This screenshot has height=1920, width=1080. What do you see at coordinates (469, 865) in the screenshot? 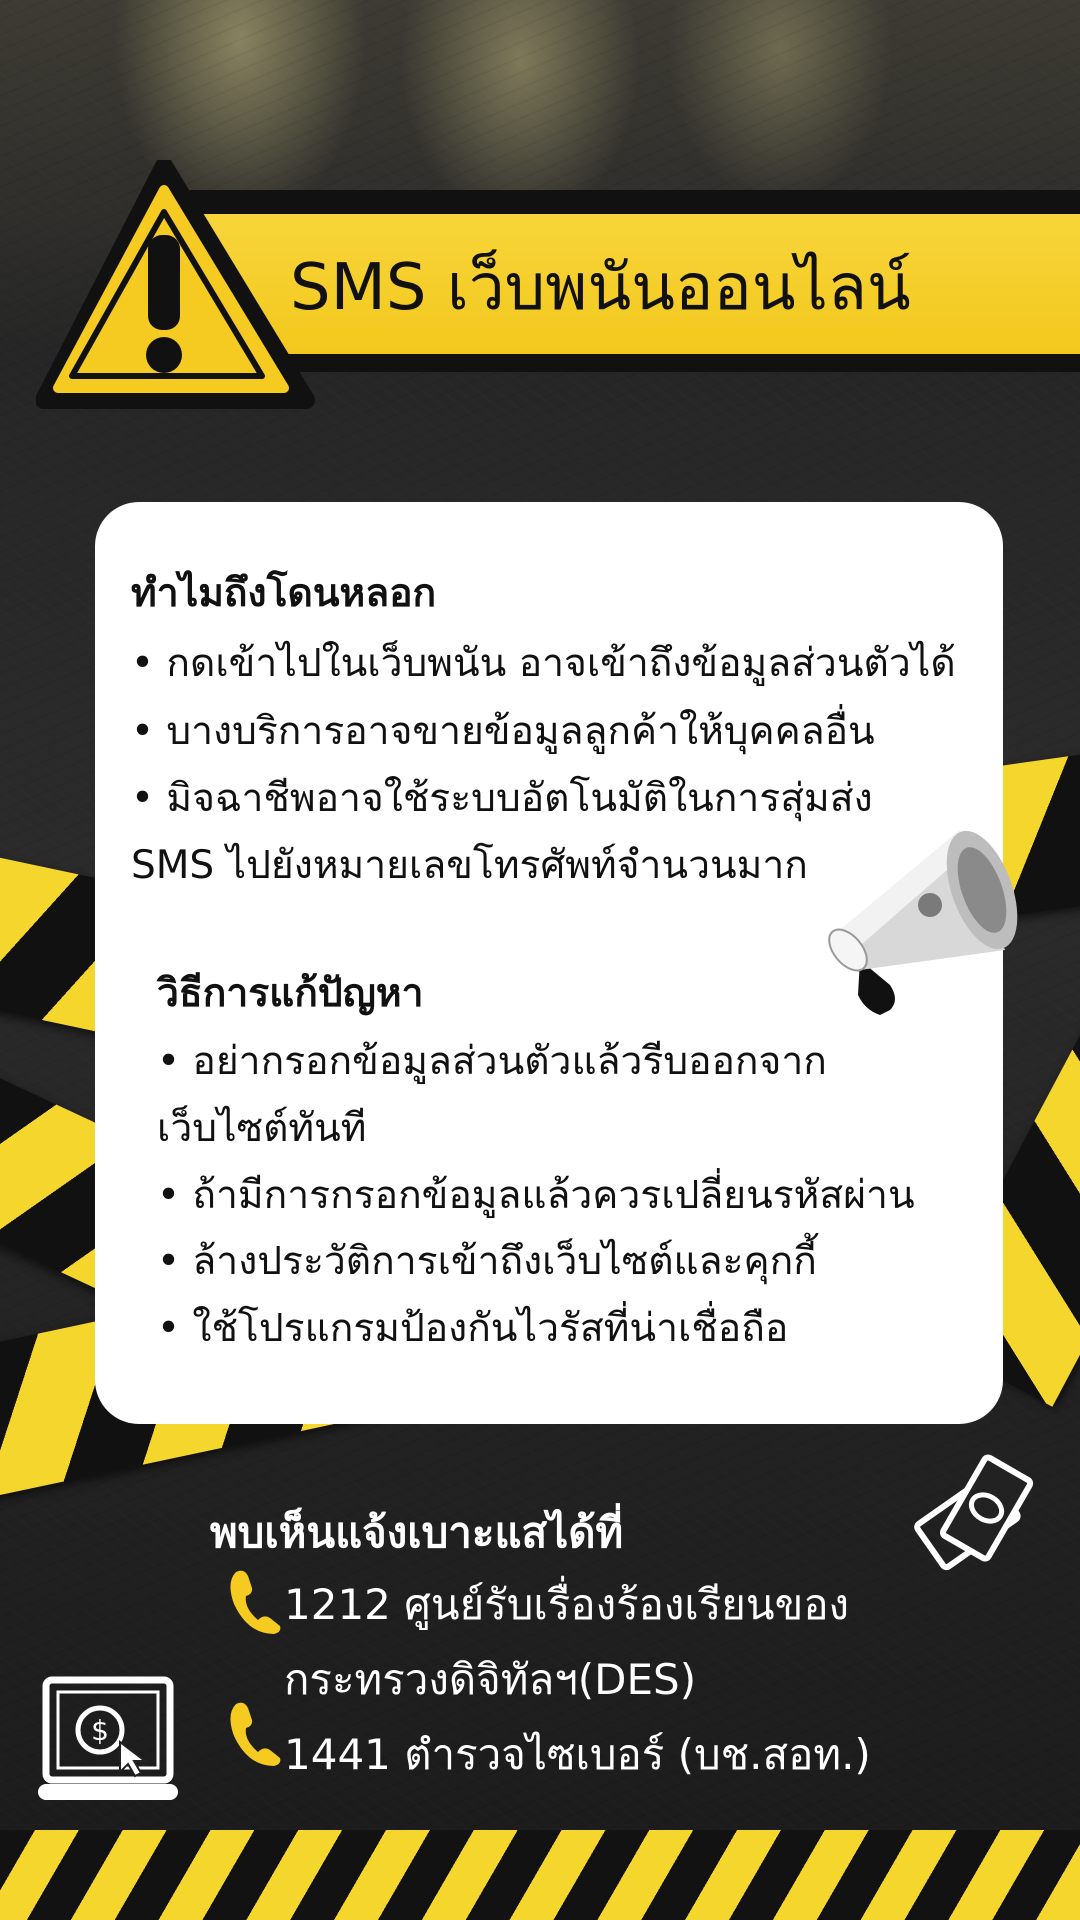
I see `why-line-4: SMS ไปยังหมายเลขโทรศัพท์จำนวนมาก` at bounding box center [469, 865].